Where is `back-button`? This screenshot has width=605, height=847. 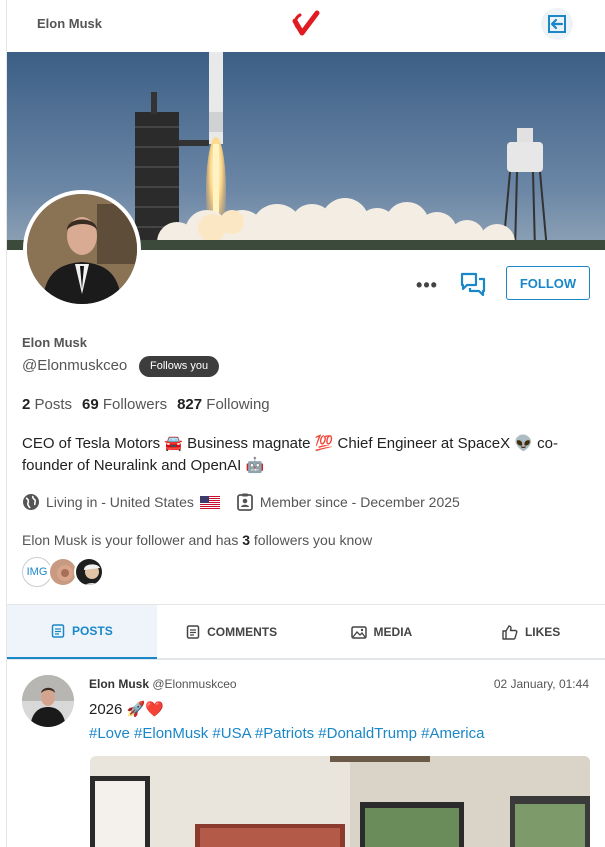 back-button is located at coordinates (557, 24).